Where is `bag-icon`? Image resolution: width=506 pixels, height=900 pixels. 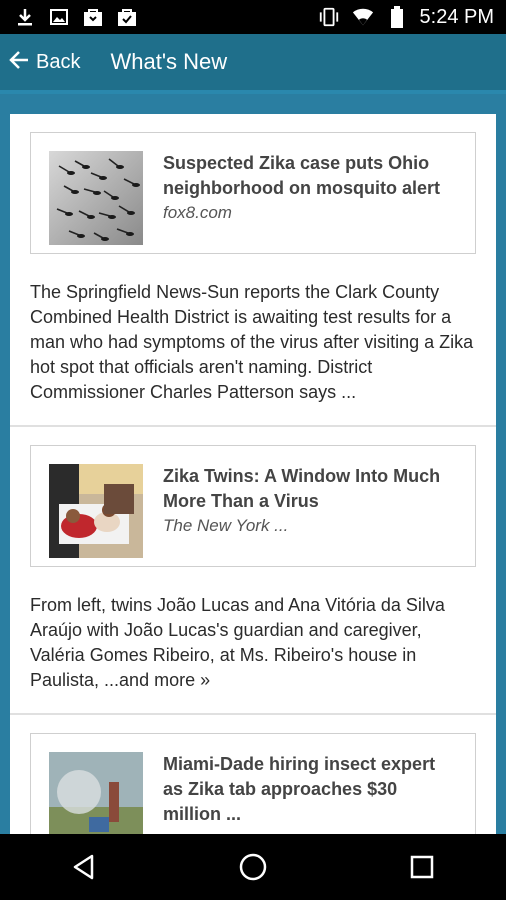 bag-icon is located at coordinates (93, 17).